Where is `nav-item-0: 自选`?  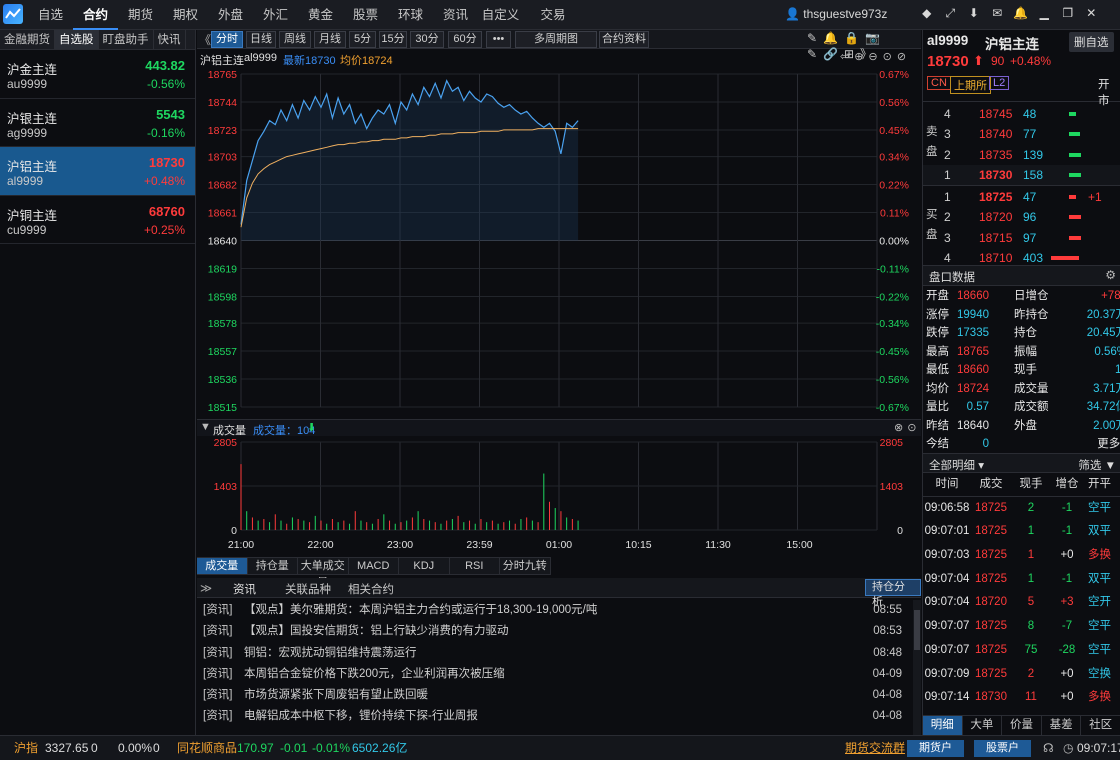 nav-item-0: 自选 is located at coordinates (50, 15).